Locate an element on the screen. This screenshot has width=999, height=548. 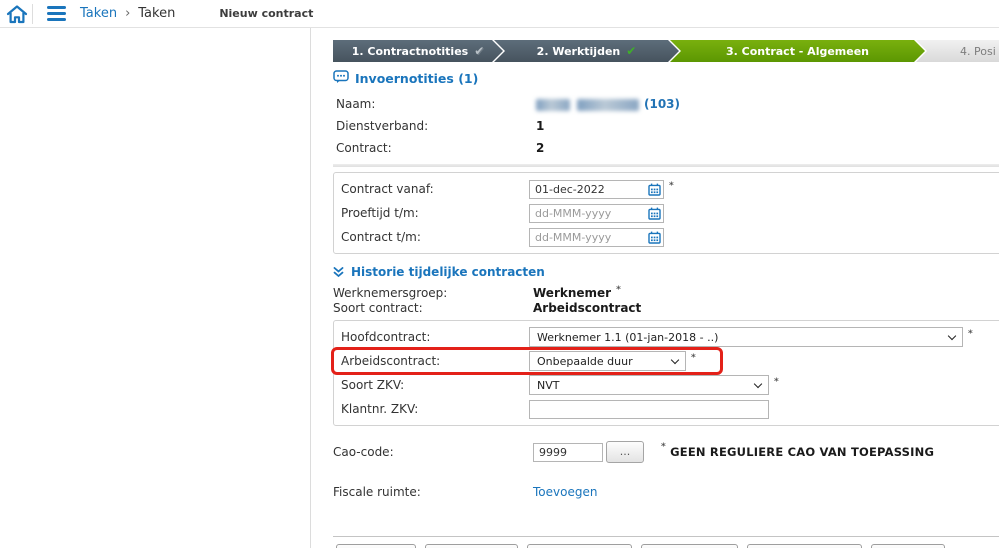
cao-code-label: Cao-code: is located at coordinates (363, 452).